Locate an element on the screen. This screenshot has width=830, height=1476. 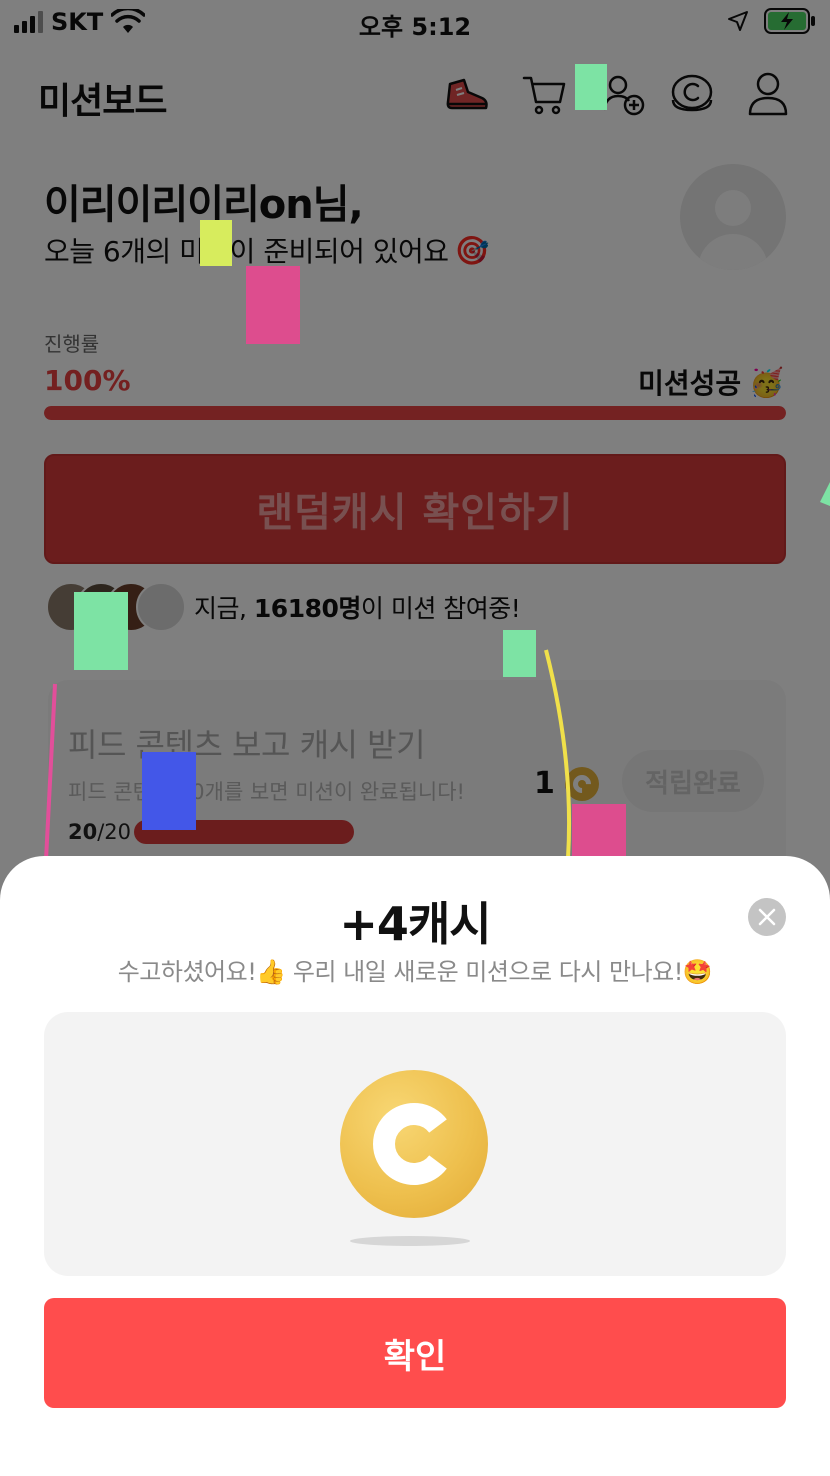
close-icon is located at coordinates (767, 917).